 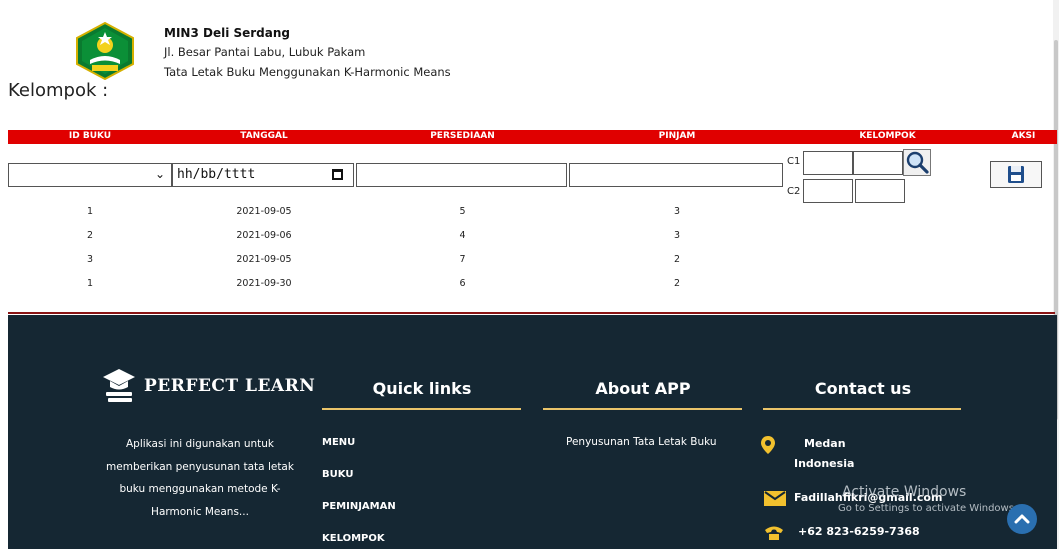 What do you see at coordinates (529, 284) in the screenshot?
I see `table-row: 1 2021-09-30 6 2` at bounding box center [529, 284].